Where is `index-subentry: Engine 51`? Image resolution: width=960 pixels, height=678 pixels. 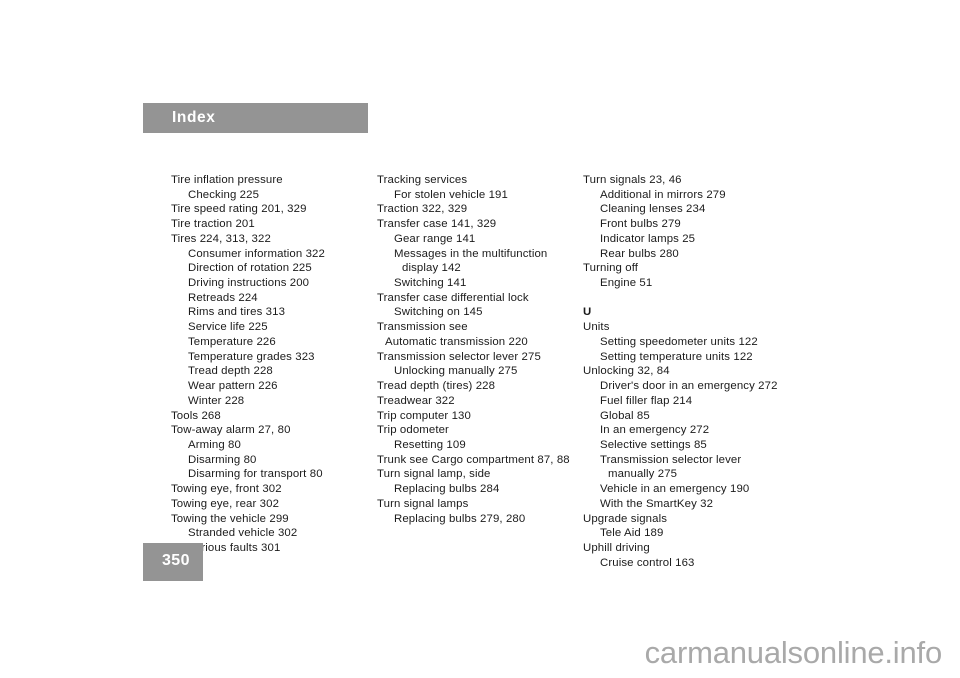 index-subentry: Engine 51 is located at coordinates (626, 283).